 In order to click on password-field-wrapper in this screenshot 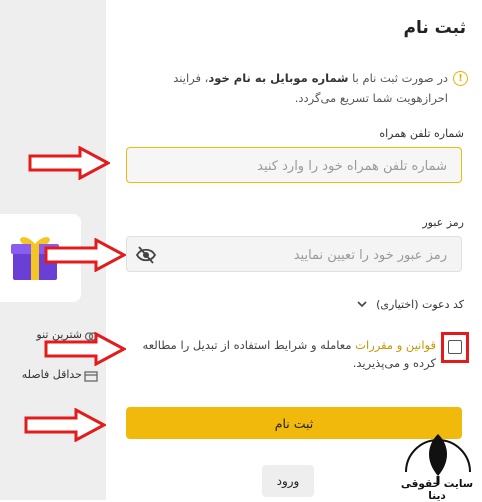, I will do `click(294, 254)`.